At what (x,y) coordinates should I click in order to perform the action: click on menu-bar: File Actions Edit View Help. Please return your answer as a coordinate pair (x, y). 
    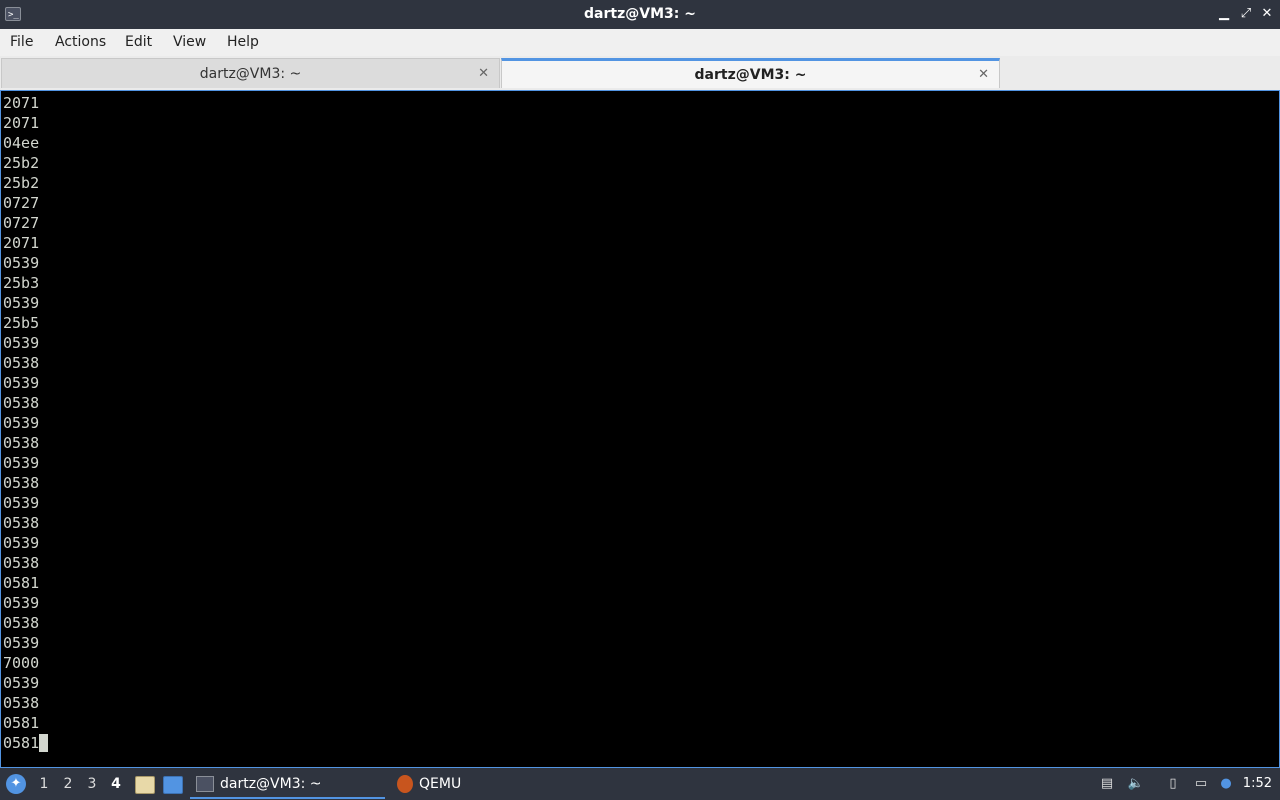
    Looking at the image, I should click on (640, 43).